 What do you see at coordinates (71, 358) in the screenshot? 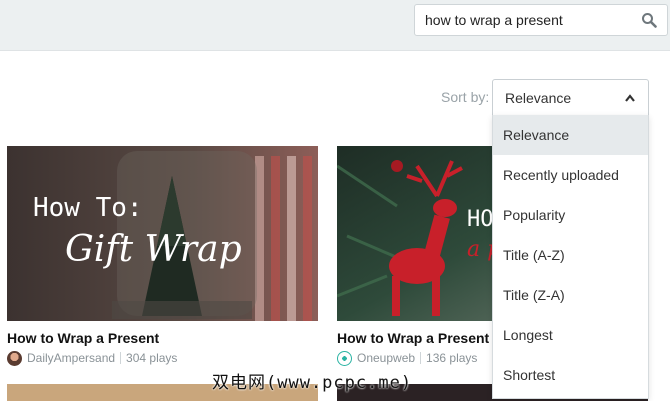
I see `video-author: DailyAmpersand` at bounding box center [71, 358].